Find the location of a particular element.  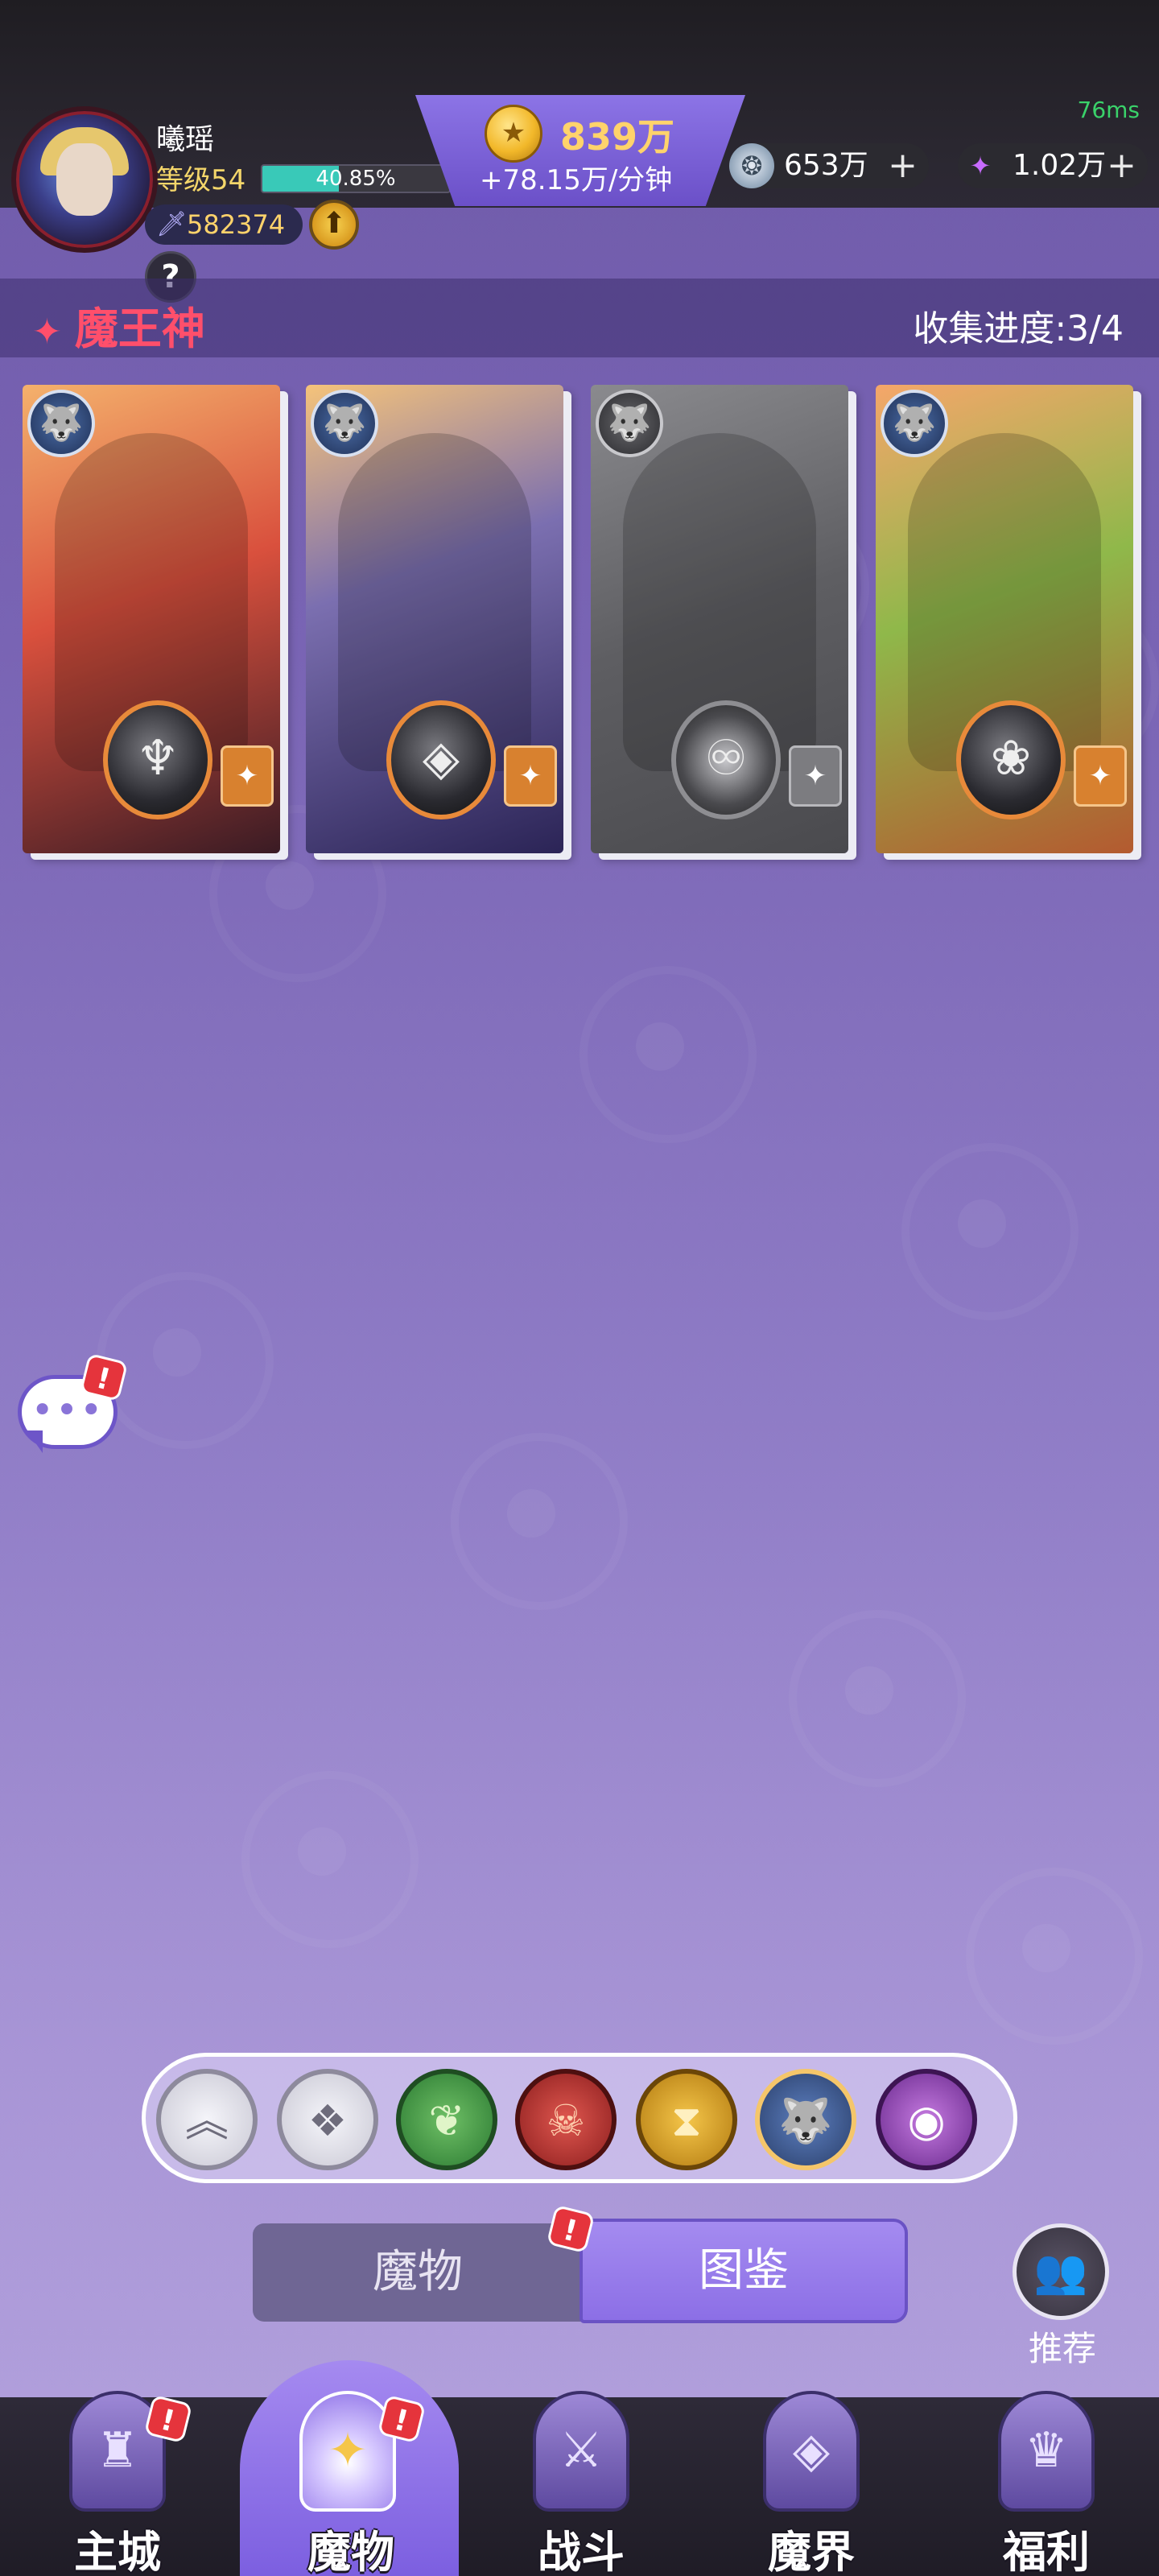

xp-progress-text: 40.85% is located at coordinates (356, 179).